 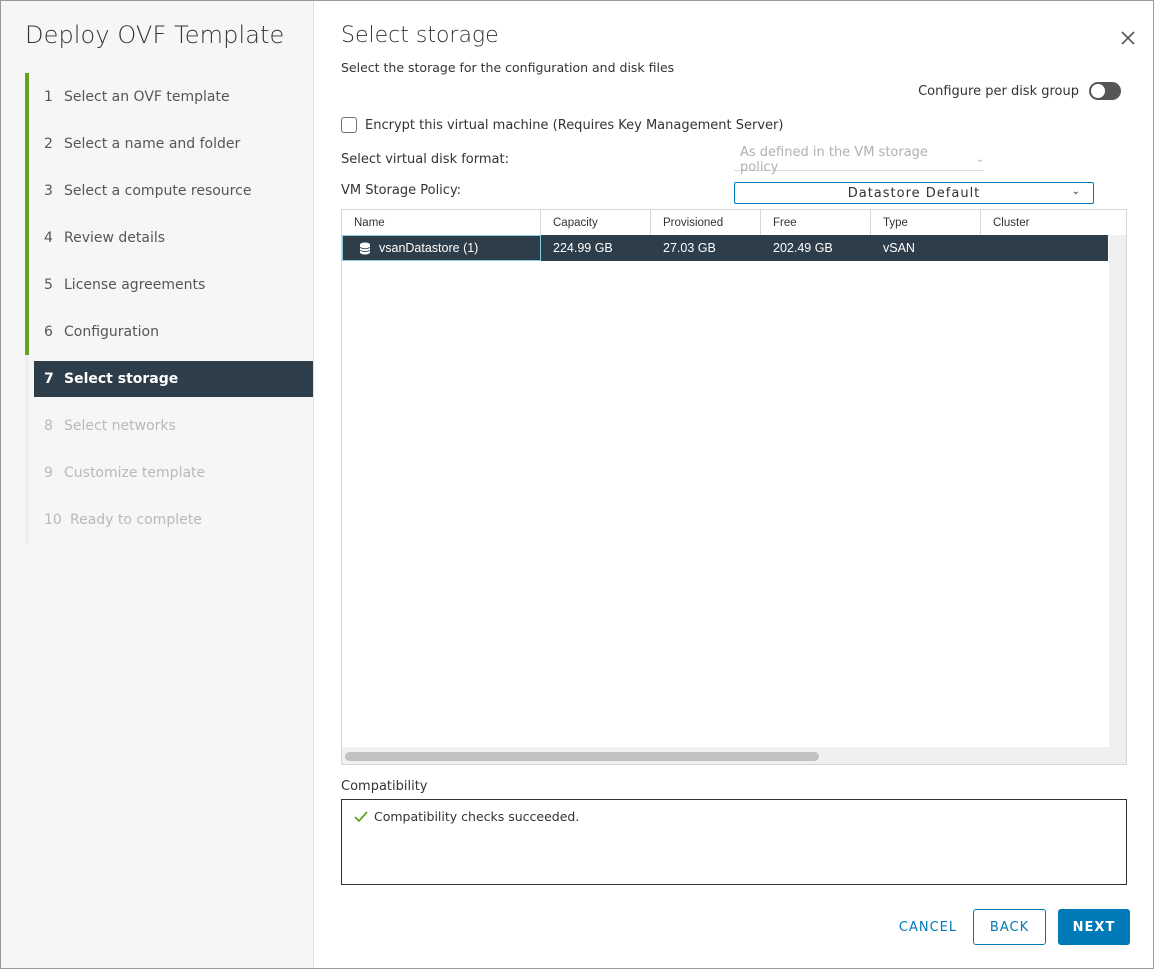 I want to click on step-label: Customize template, so click(x=135, y=472).